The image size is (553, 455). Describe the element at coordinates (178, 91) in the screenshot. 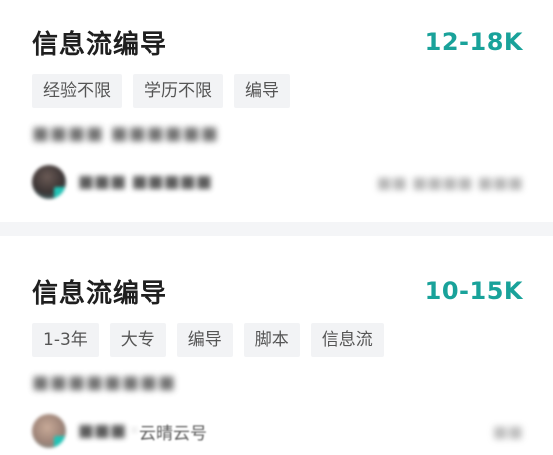

I see `tag-education: 学历不限` at that location.